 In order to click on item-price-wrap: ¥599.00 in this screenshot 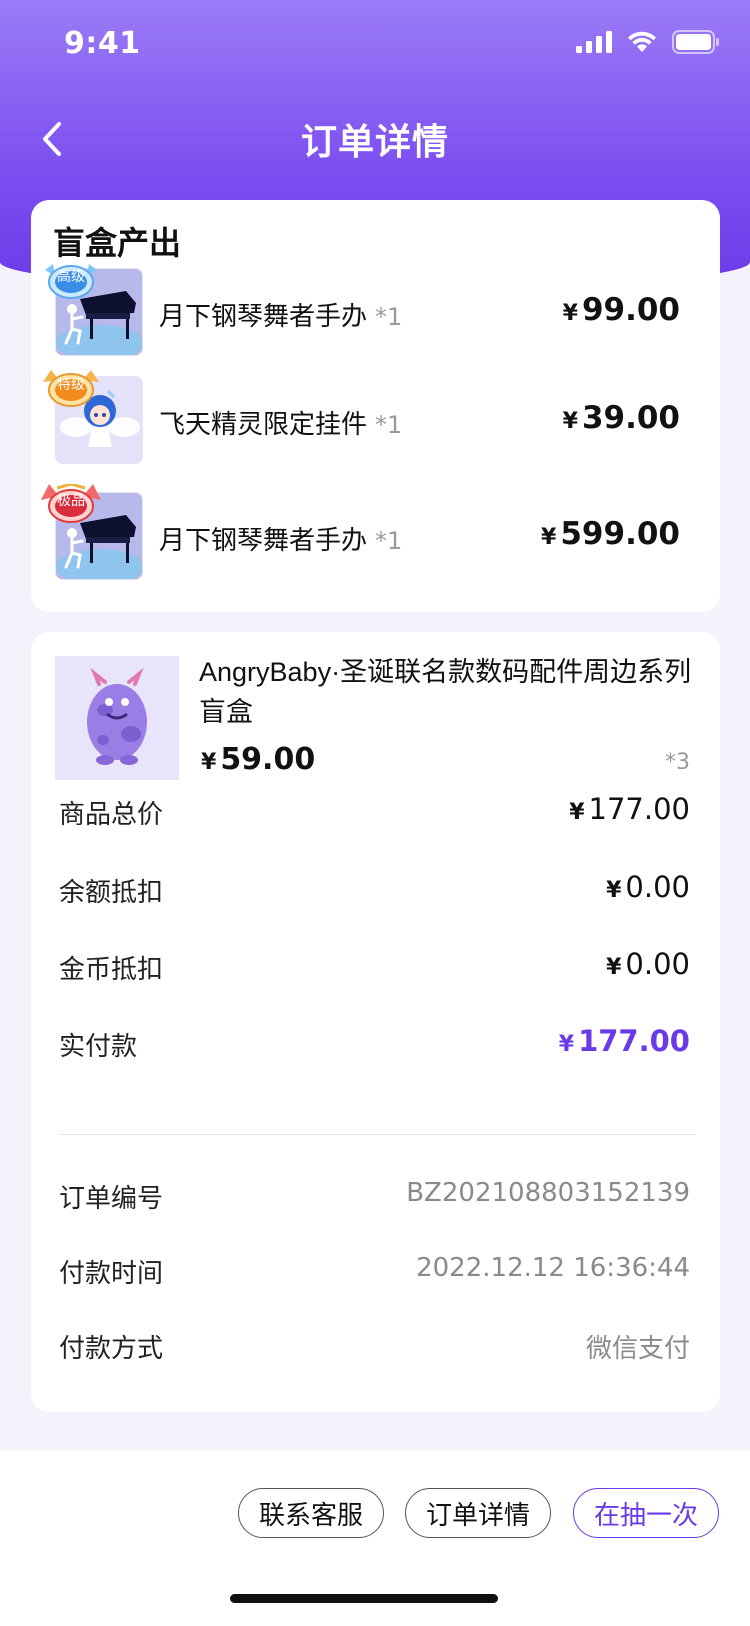, I will do `click(610, 534)`.